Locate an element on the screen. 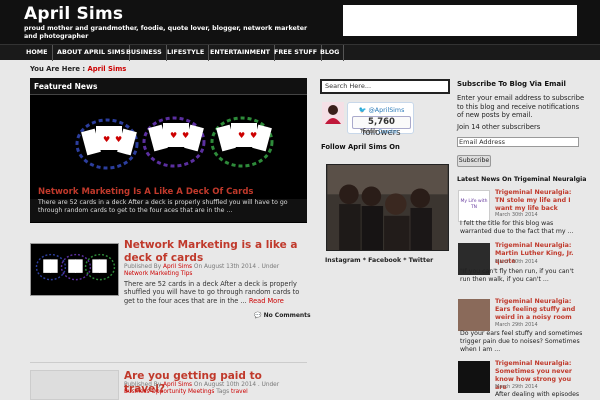 The height and width of the screenshot is (400, 600). subscriber-count: Join 14 other subscribers is located at coordinates (499, 127).